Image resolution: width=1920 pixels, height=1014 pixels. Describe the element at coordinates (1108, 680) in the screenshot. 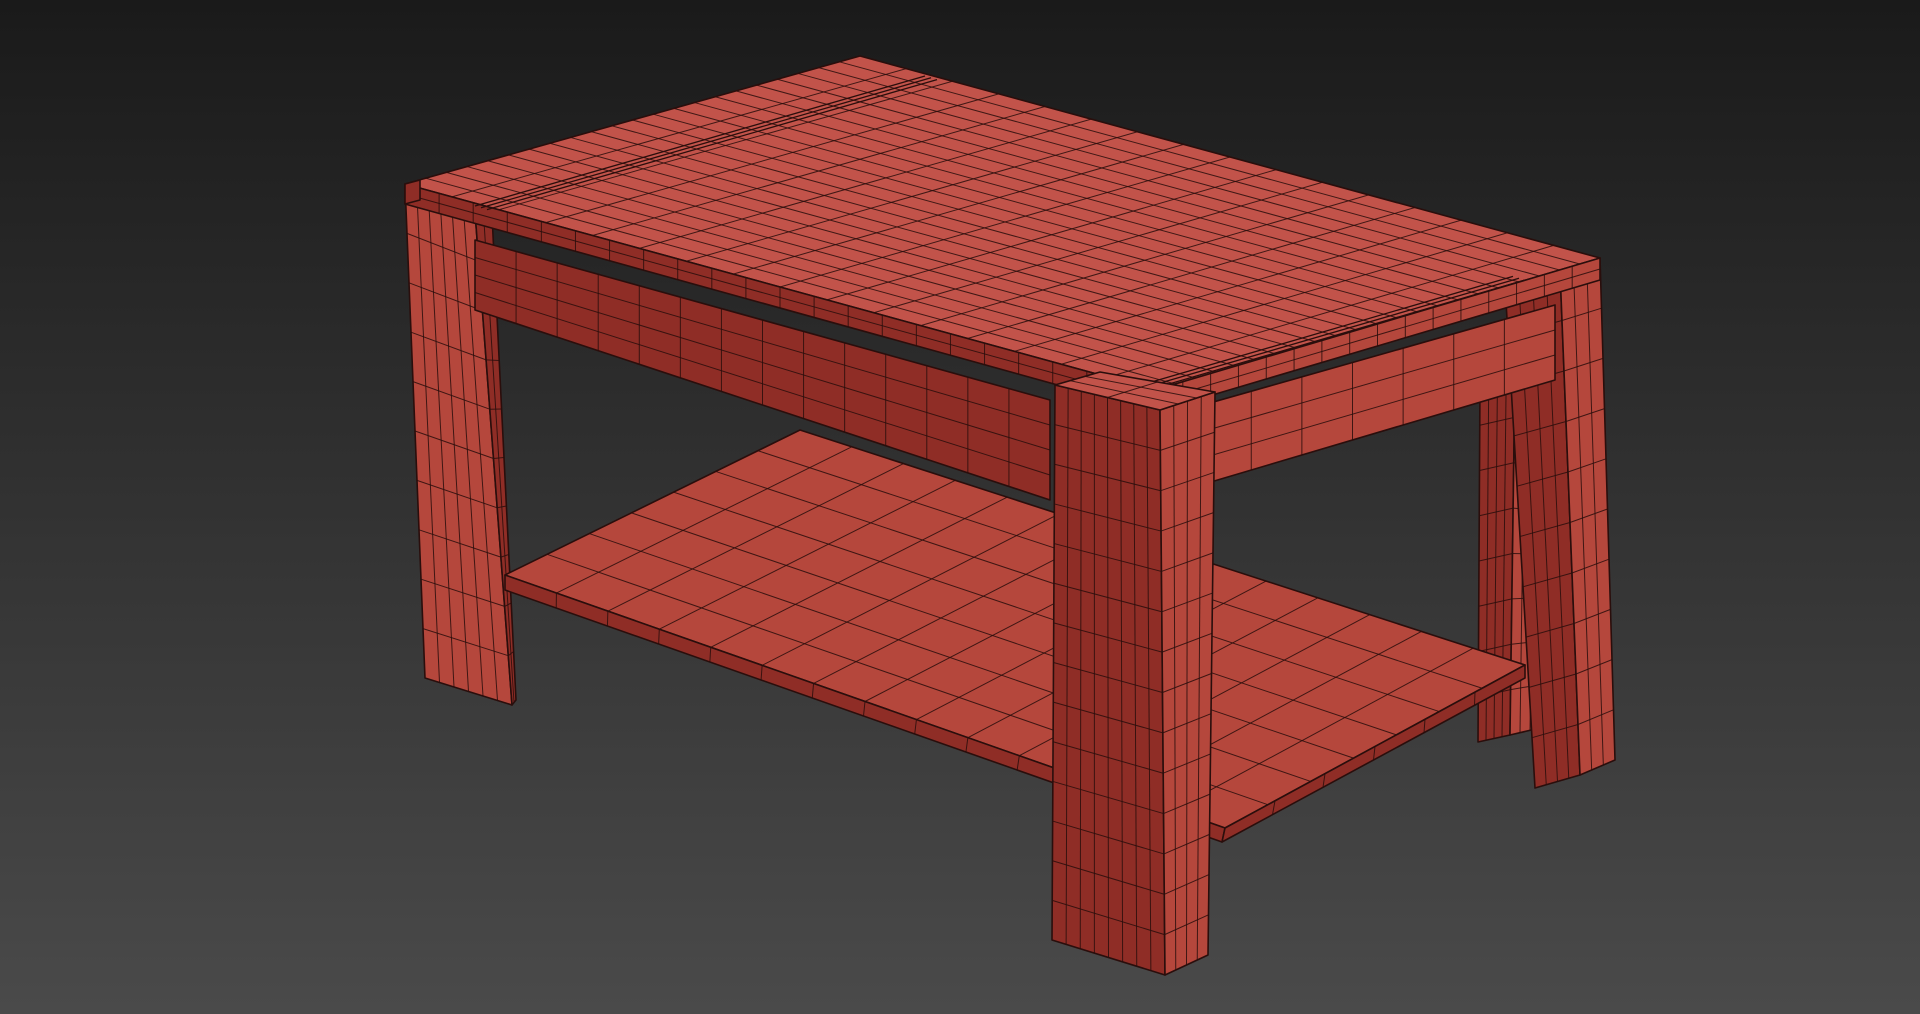

I see `leg-front-left-face` at that location.